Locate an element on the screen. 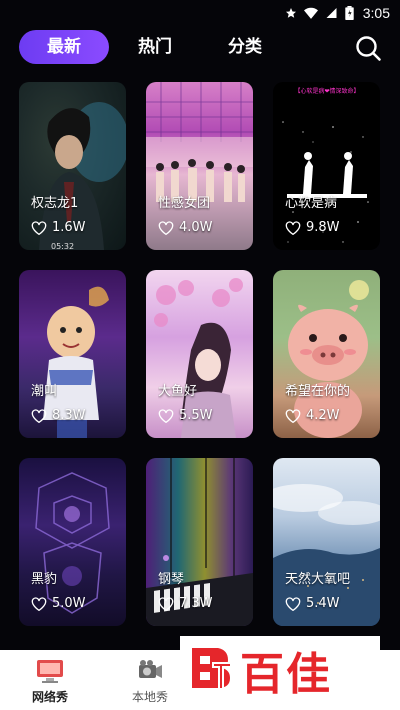 Image resolution: width=400 pixels, height=710 pixels. likes-value: 5.0W is located at coordinates (69, 603).